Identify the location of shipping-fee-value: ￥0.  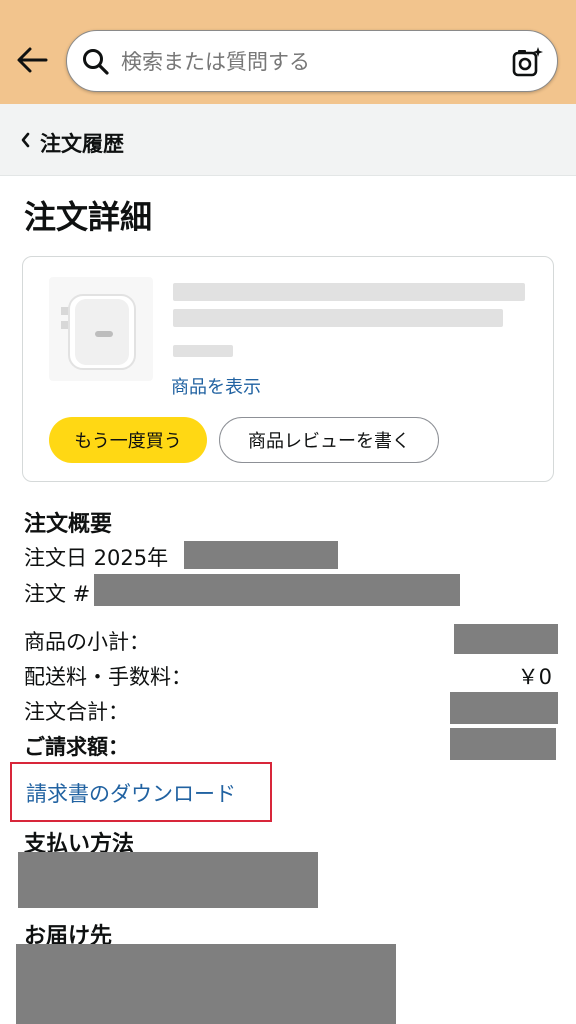
(534, 677).